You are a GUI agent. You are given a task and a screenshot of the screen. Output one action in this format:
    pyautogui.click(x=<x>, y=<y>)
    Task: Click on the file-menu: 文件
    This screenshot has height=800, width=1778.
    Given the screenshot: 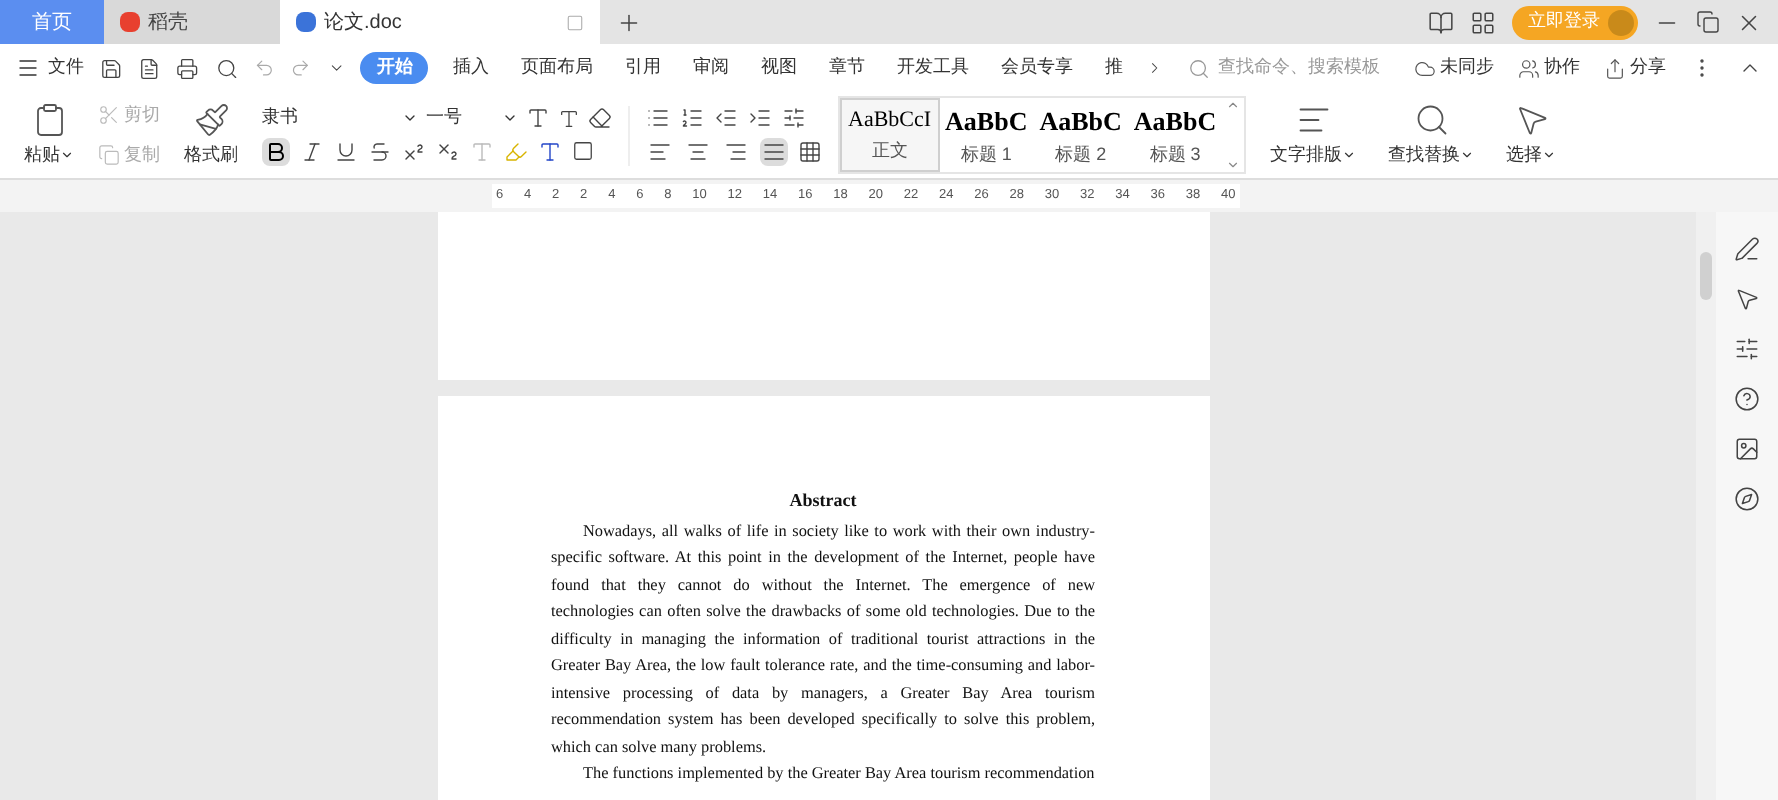 What is the action you would take?
    pyautogui.click(x=50, y=68)
    